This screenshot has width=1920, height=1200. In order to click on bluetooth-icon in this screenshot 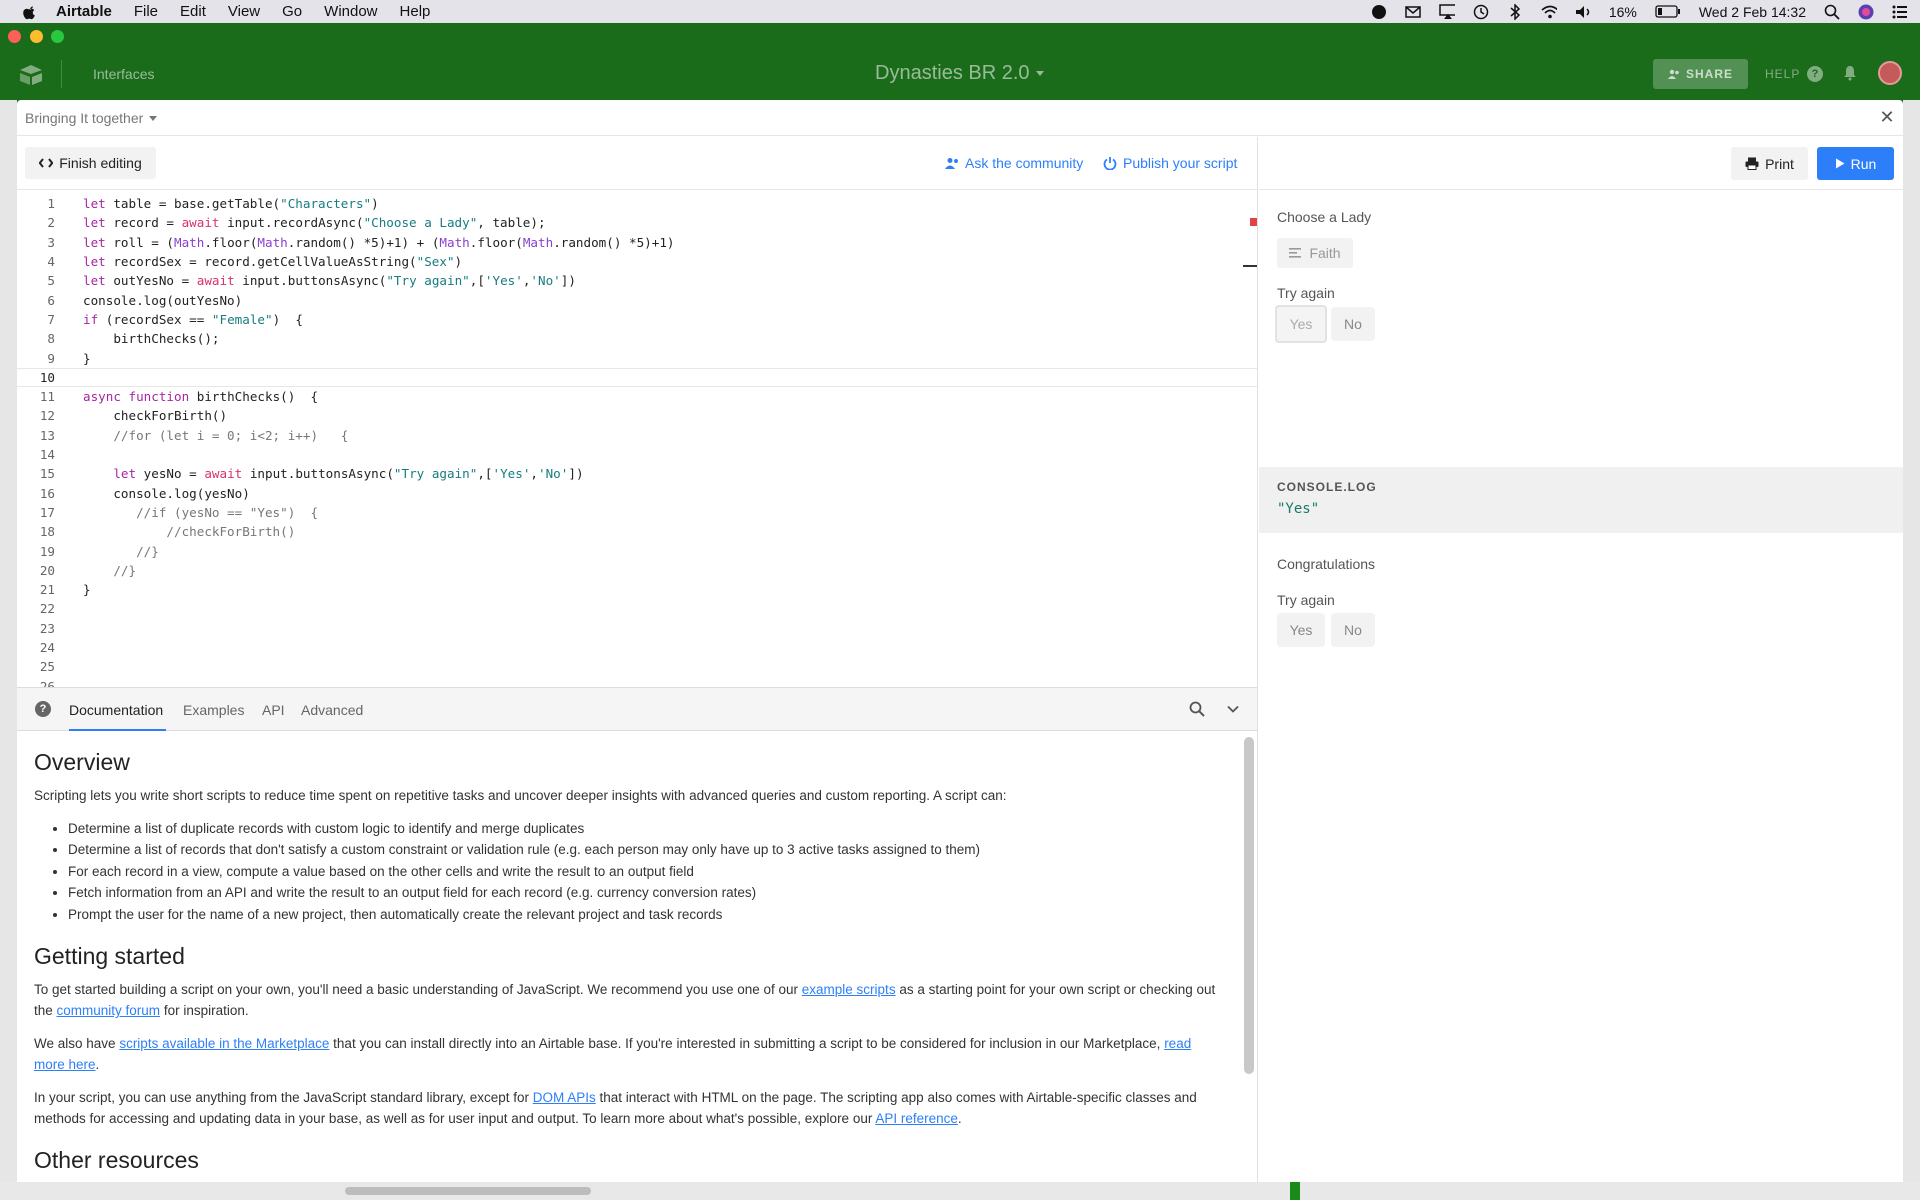, I will do `click(1515, 11)`.